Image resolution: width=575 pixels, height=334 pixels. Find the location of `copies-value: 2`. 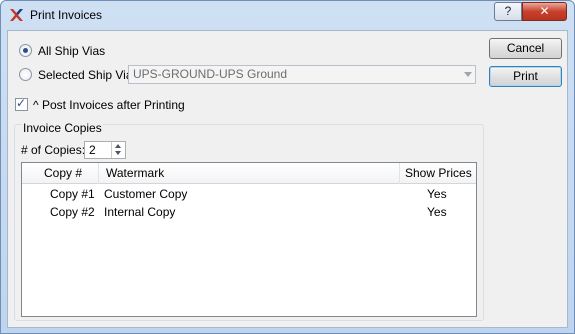

copies-value: 2 is located at coordinates (92, 150).